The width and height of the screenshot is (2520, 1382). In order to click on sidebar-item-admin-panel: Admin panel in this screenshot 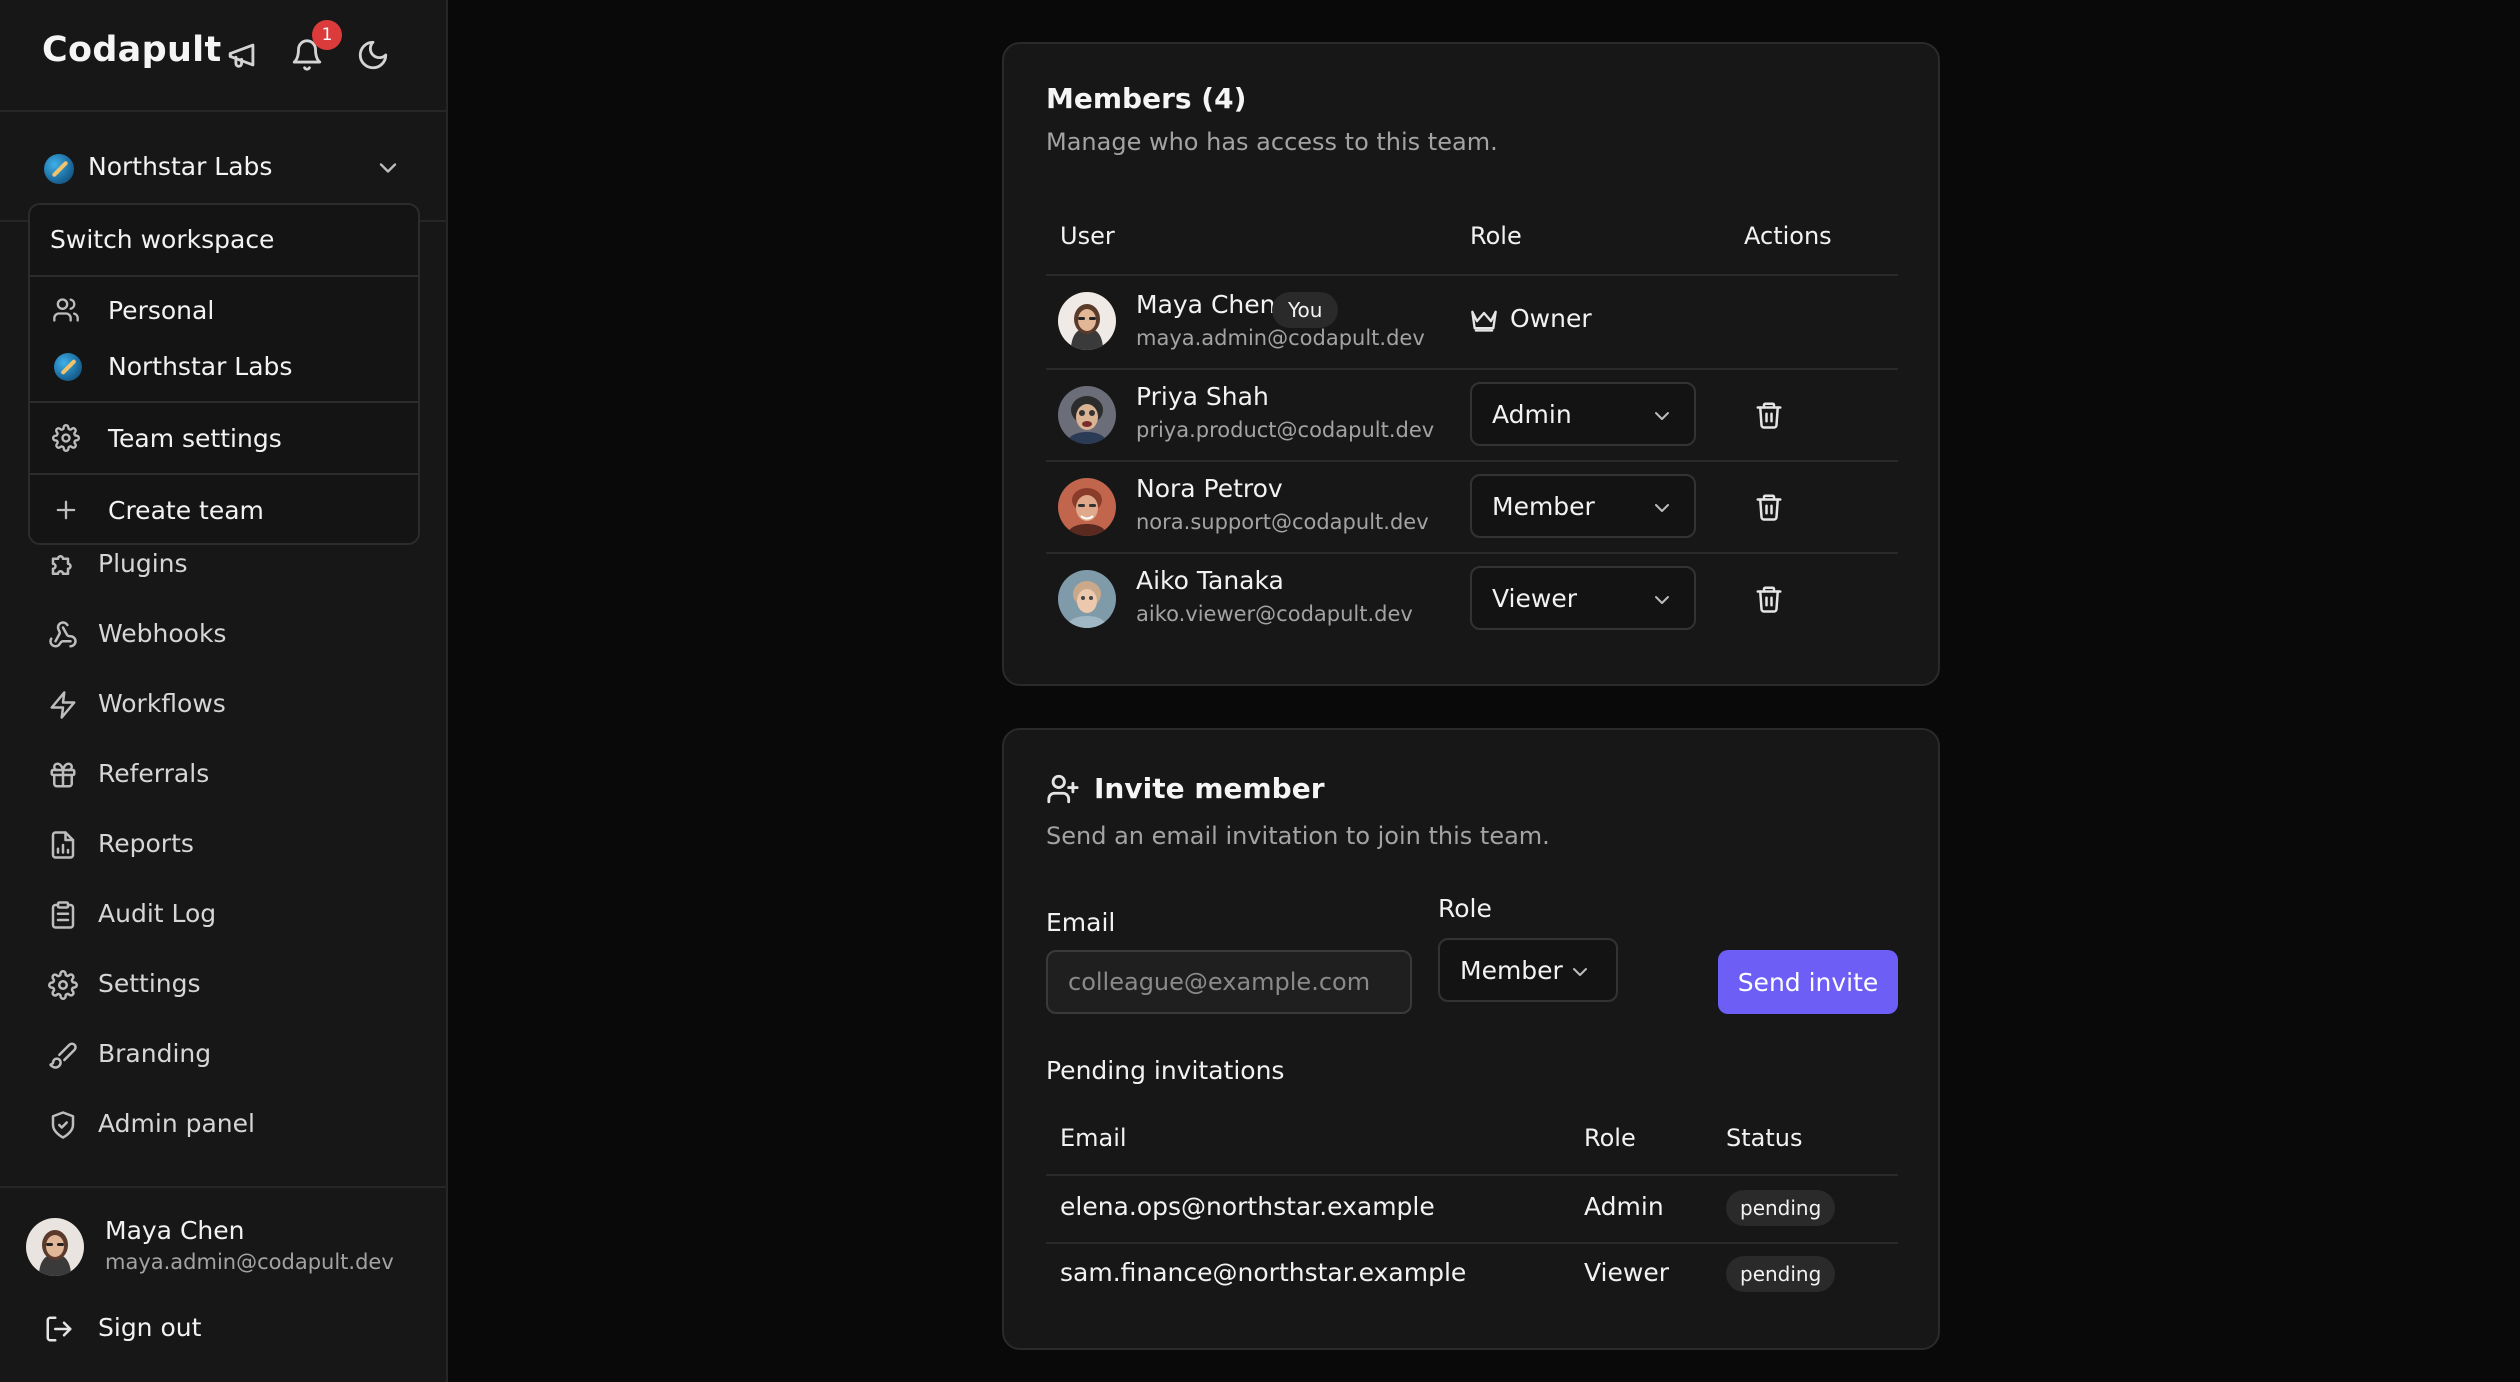, I will do `click(223, 1124)`.